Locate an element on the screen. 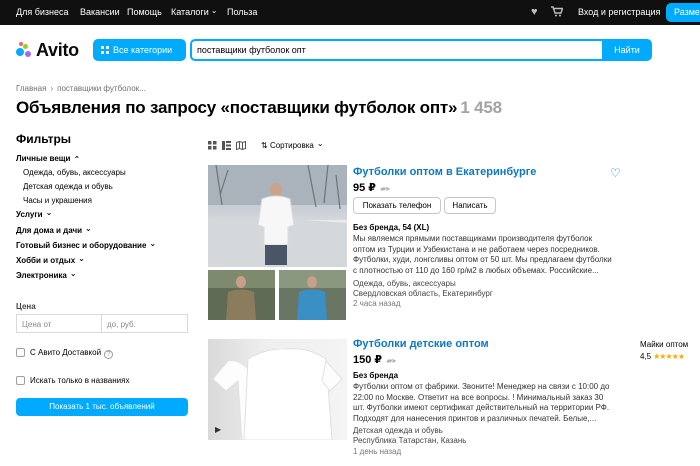 The image size is (700, 466). breadcrumb-chevron-icon: › is located at coordinates (52, 88).